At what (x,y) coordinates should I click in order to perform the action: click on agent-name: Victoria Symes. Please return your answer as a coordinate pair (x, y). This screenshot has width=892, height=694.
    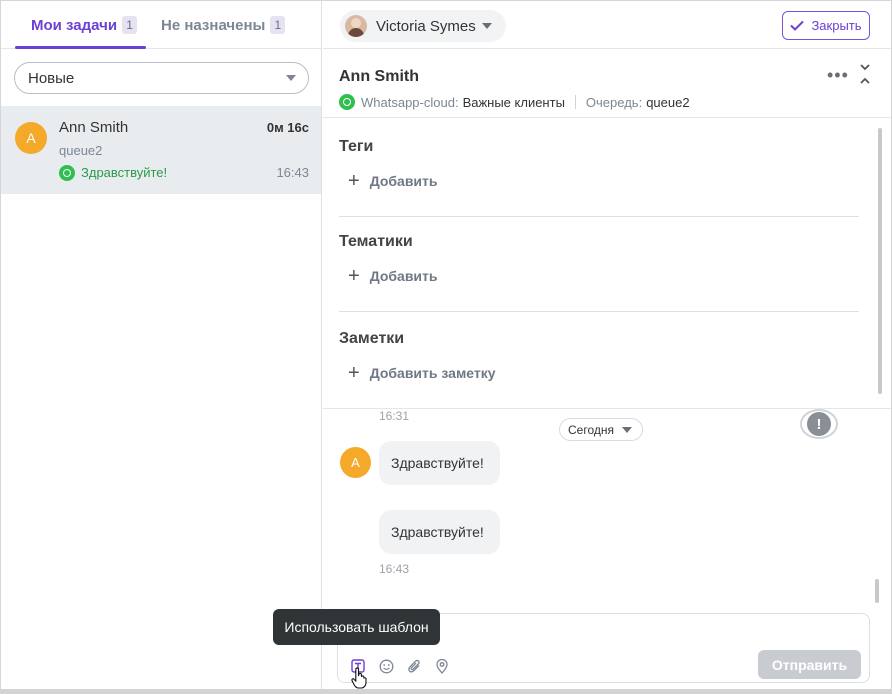
    Looking at the image, I should click on (426, 26).